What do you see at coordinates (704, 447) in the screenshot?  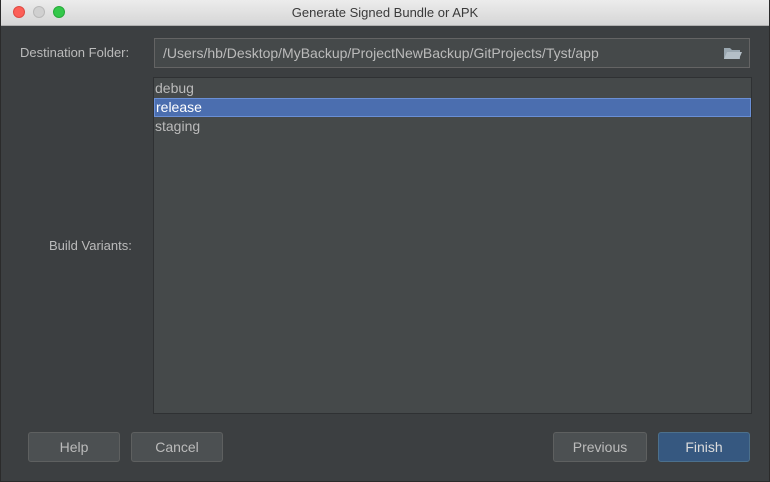 I see `finish-button: Finish` at bounding box center [704, 447].